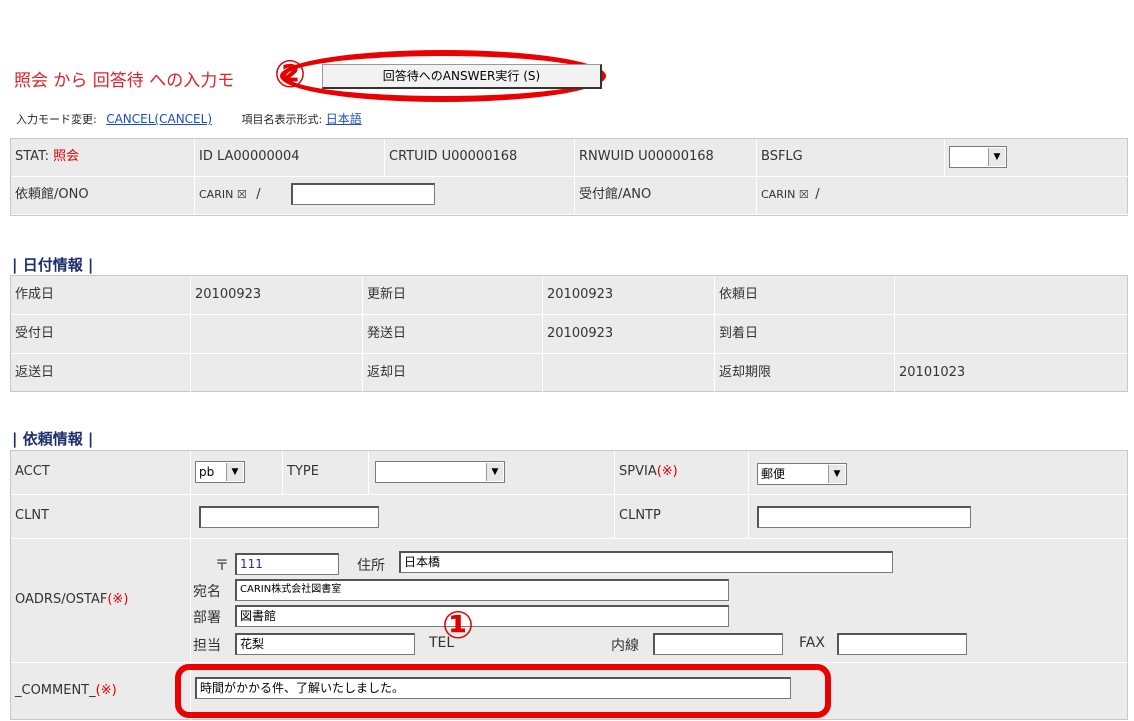 The image size is (1134, 721). I want to click on date-label: 返却期限, so click(805, 373).